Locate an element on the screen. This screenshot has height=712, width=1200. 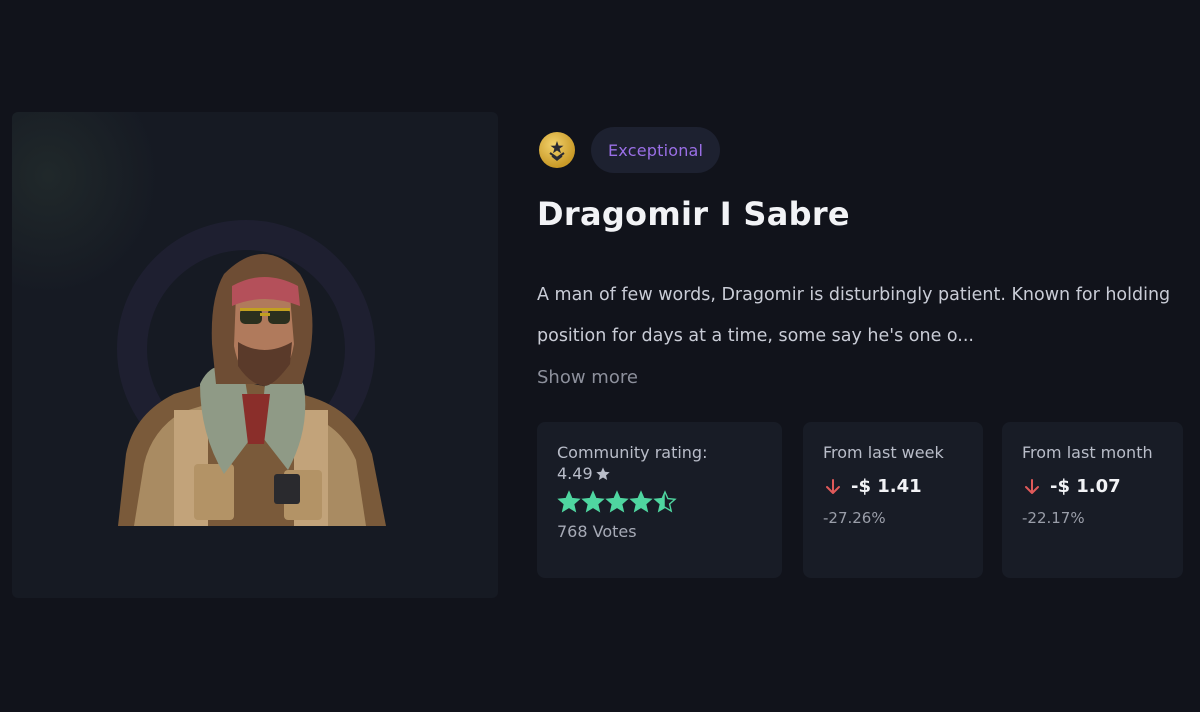
last-month-card: From last month -$ 1.07 -22.17% is located at coordinates (1092, 500).